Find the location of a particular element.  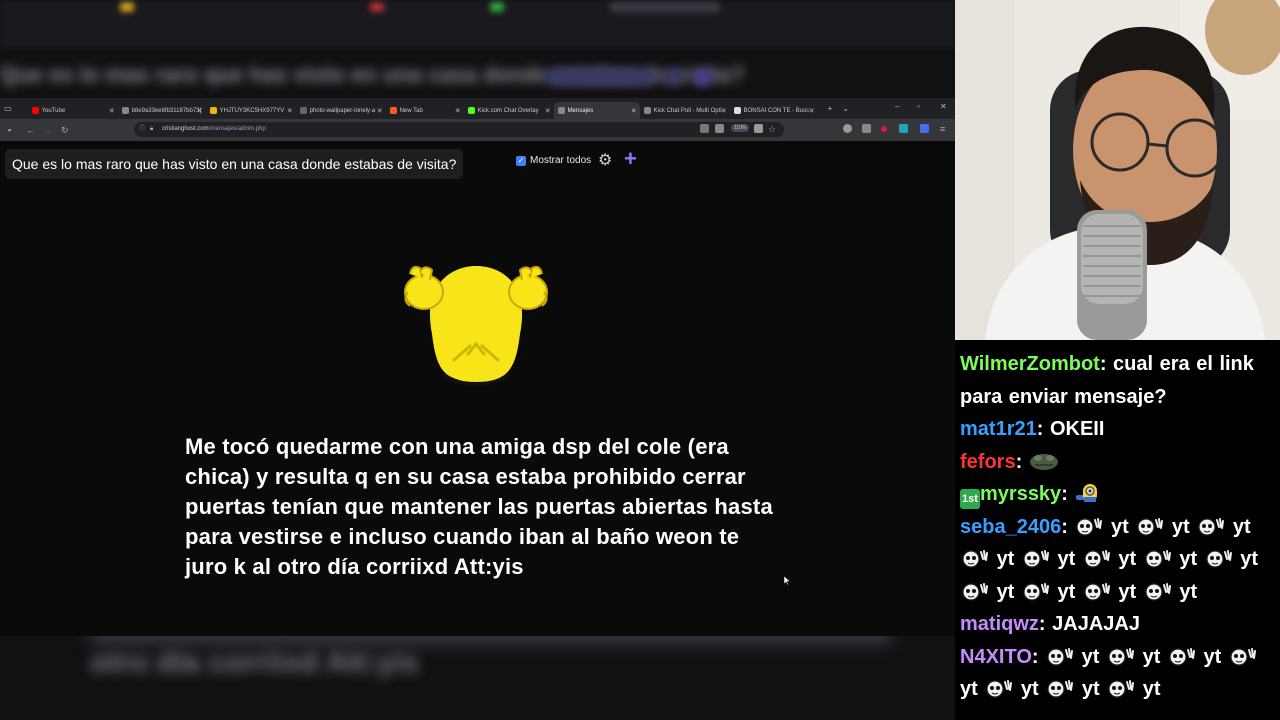

url-path: /mensajes/admin.php is located at coordinates (237, 129).